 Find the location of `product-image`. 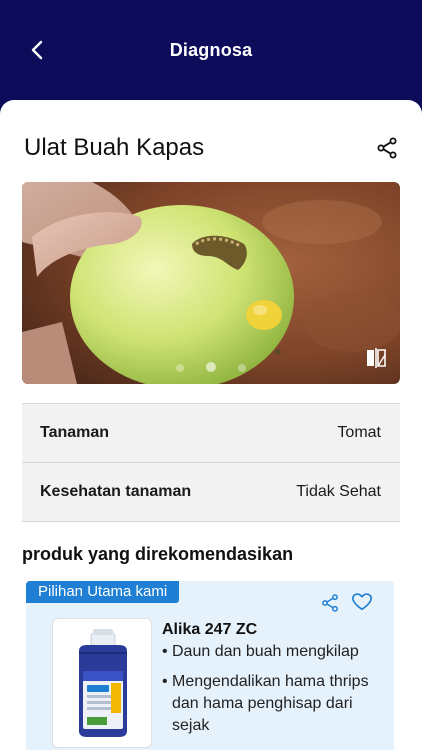

product-image is located at coordinates (102, 683).